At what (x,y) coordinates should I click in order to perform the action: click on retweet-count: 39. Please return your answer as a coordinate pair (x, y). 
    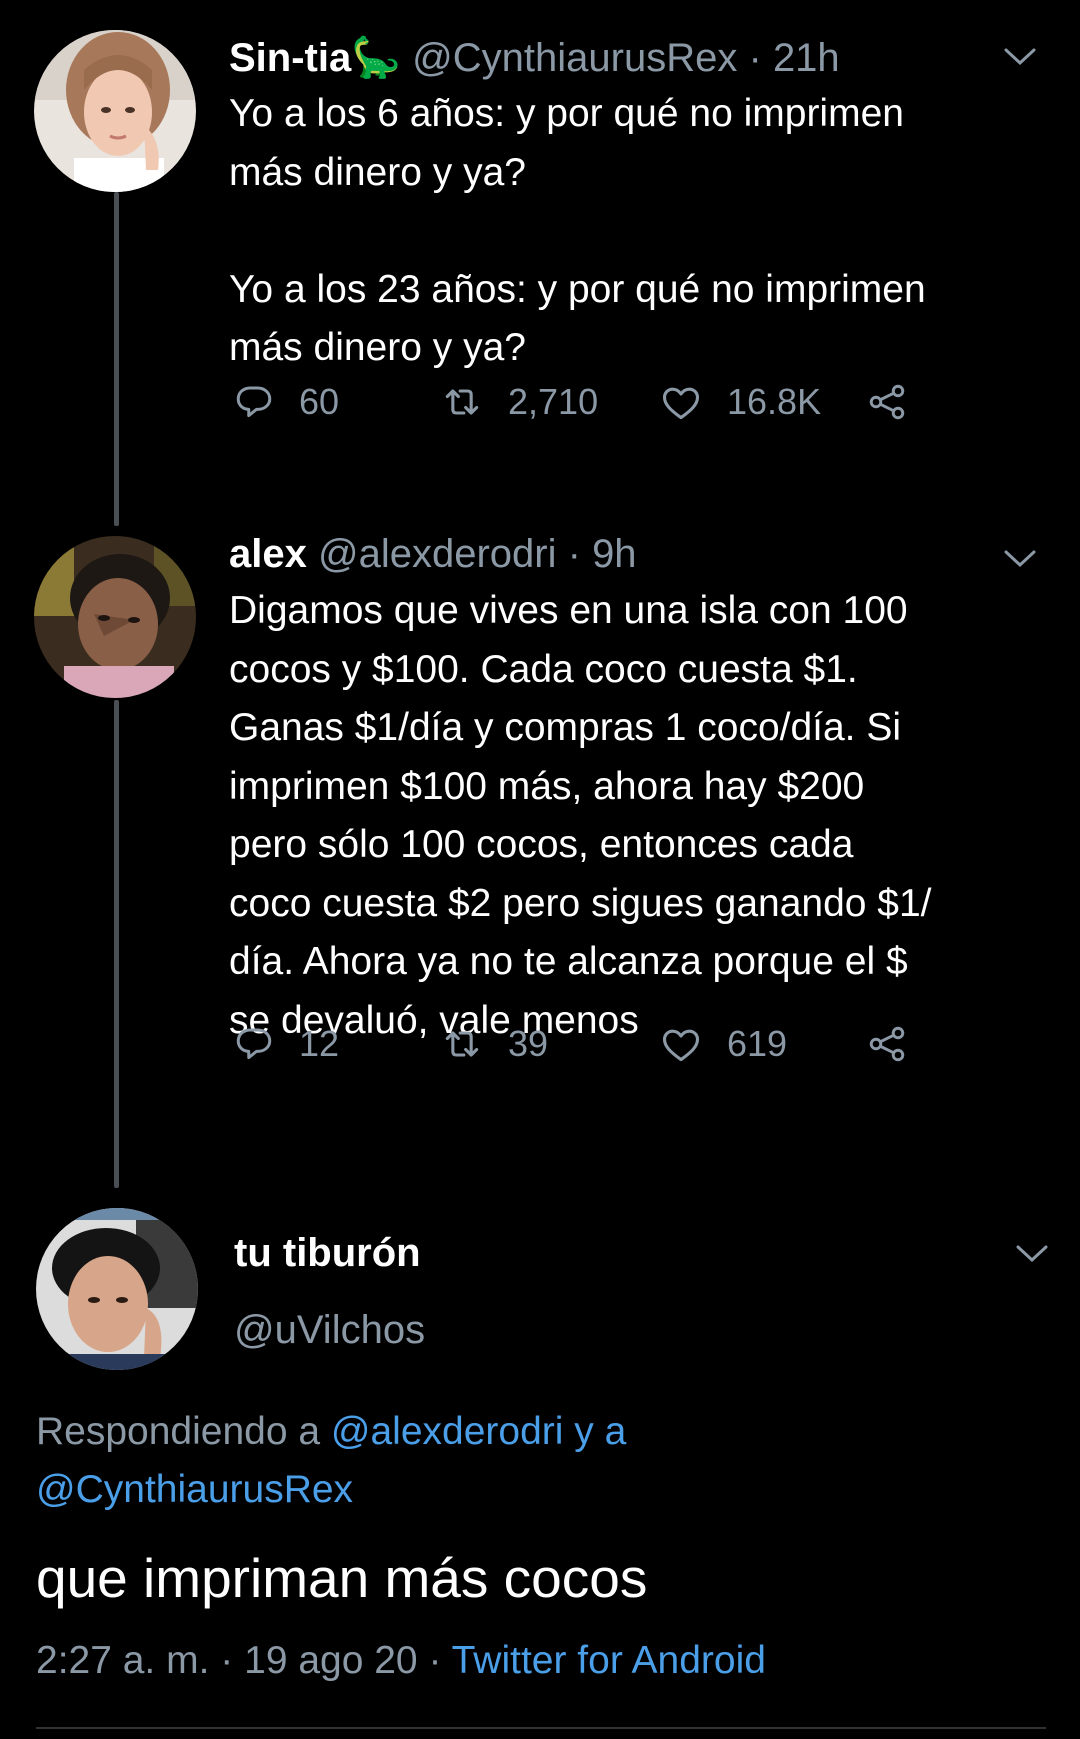
    Looking at the image, I should click on (528, 1043).